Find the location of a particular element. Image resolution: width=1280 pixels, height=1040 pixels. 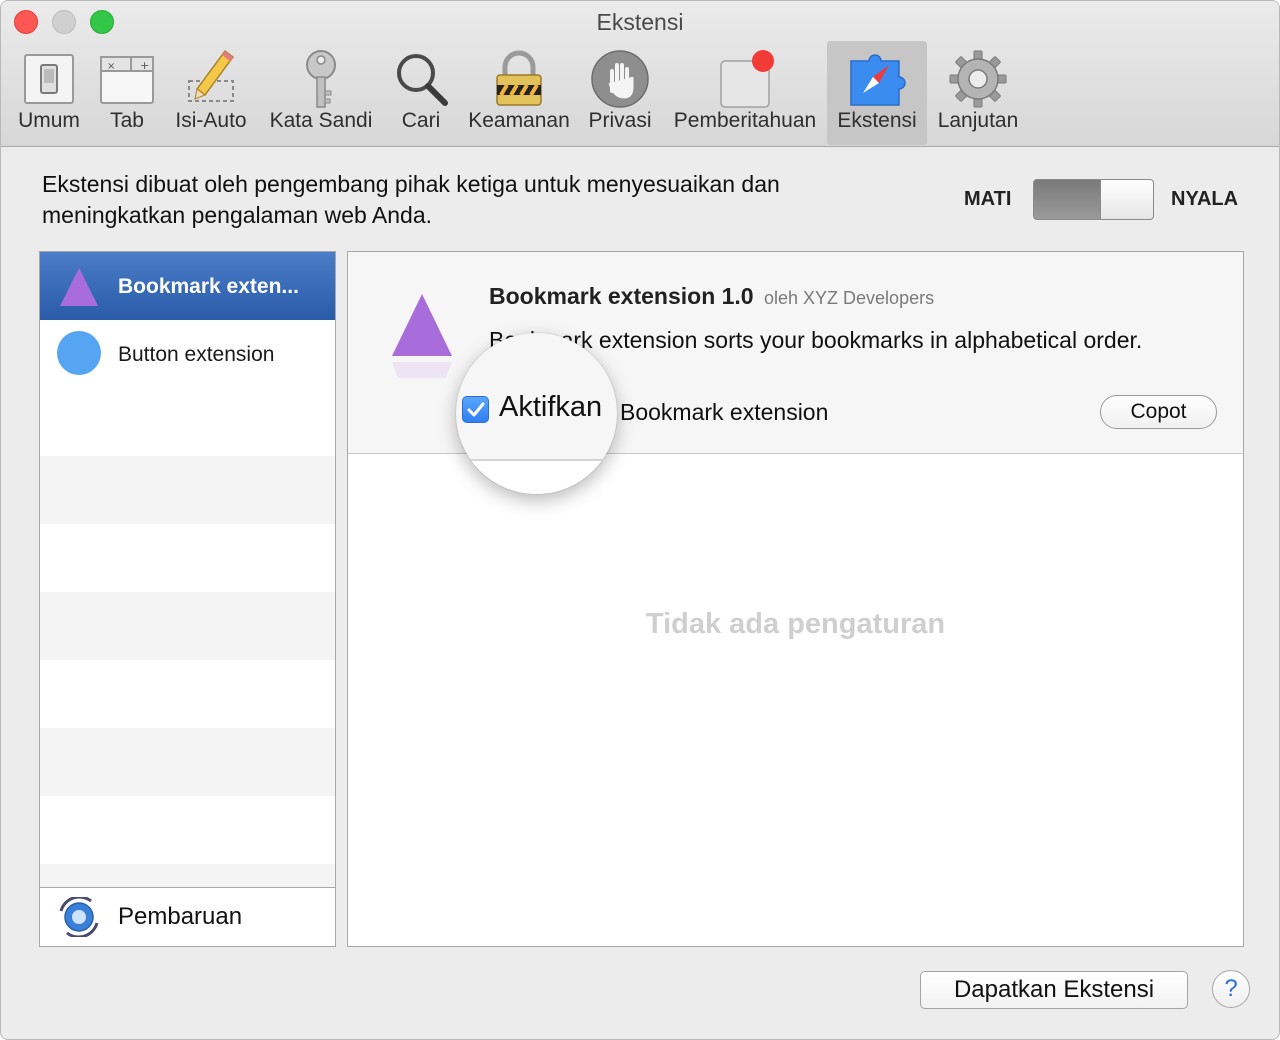

switch-off-label: MATI is located at coordinates (988, 199).